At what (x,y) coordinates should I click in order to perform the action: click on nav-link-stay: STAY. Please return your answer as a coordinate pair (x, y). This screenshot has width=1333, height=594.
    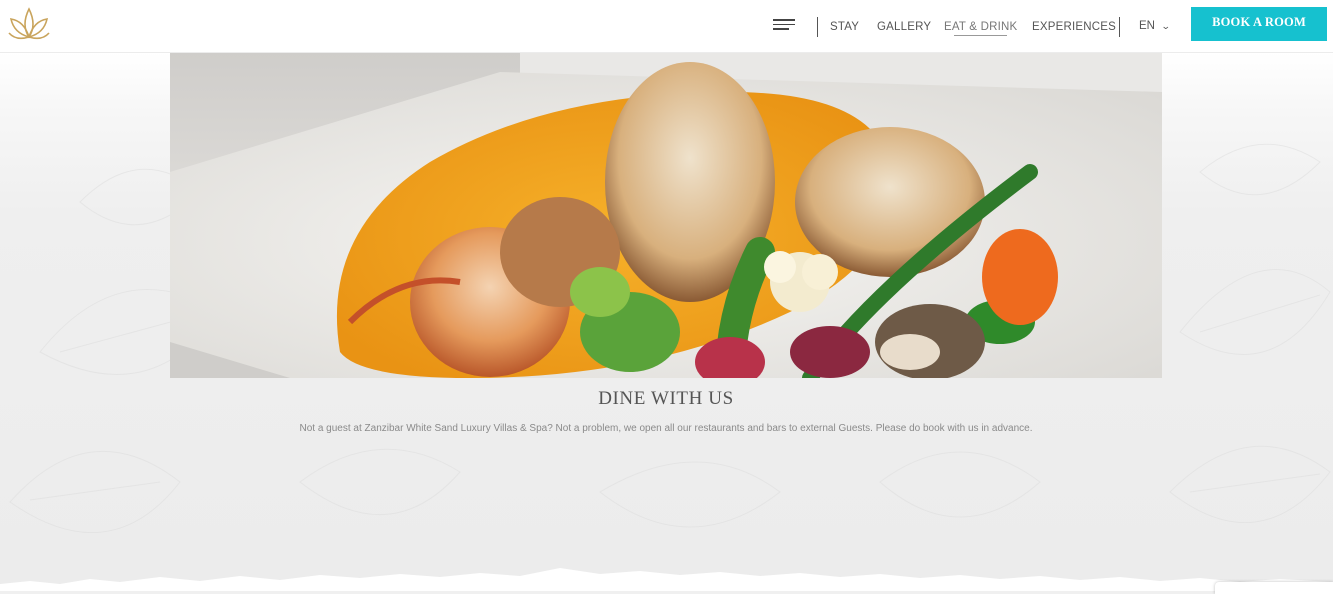
    Looking at the image, I should click on (844, 27).